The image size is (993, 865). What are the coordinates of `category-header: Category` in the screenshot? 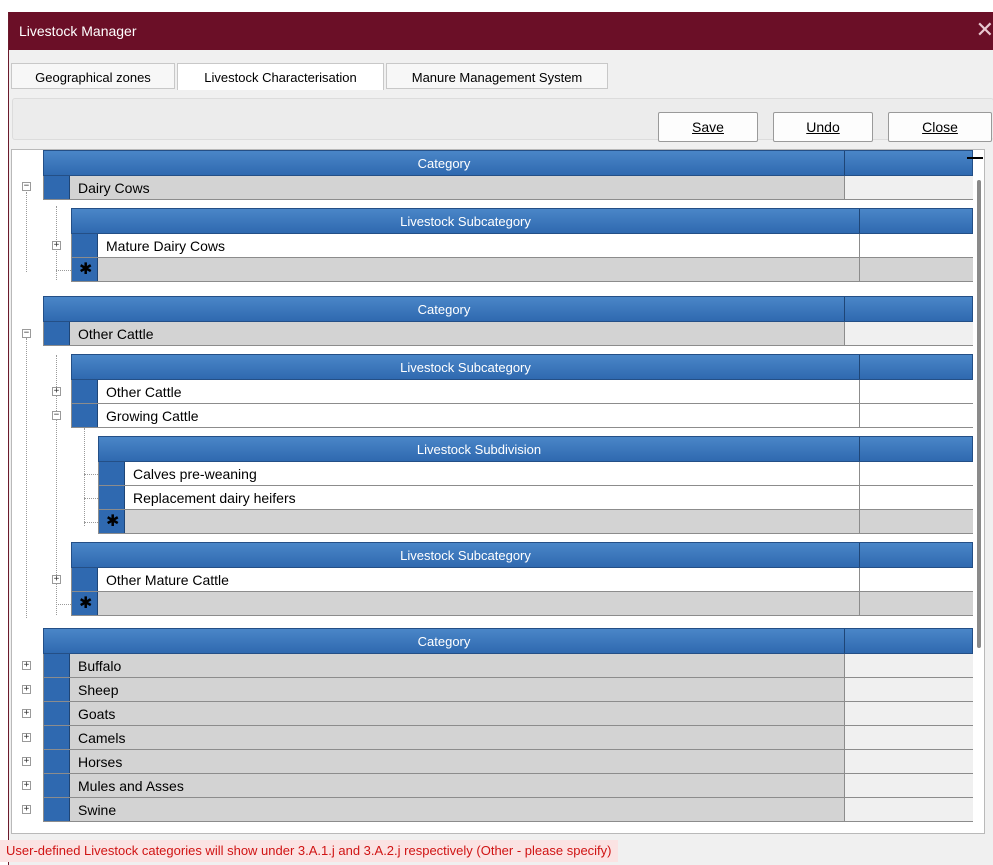 It's located at (508, 641).